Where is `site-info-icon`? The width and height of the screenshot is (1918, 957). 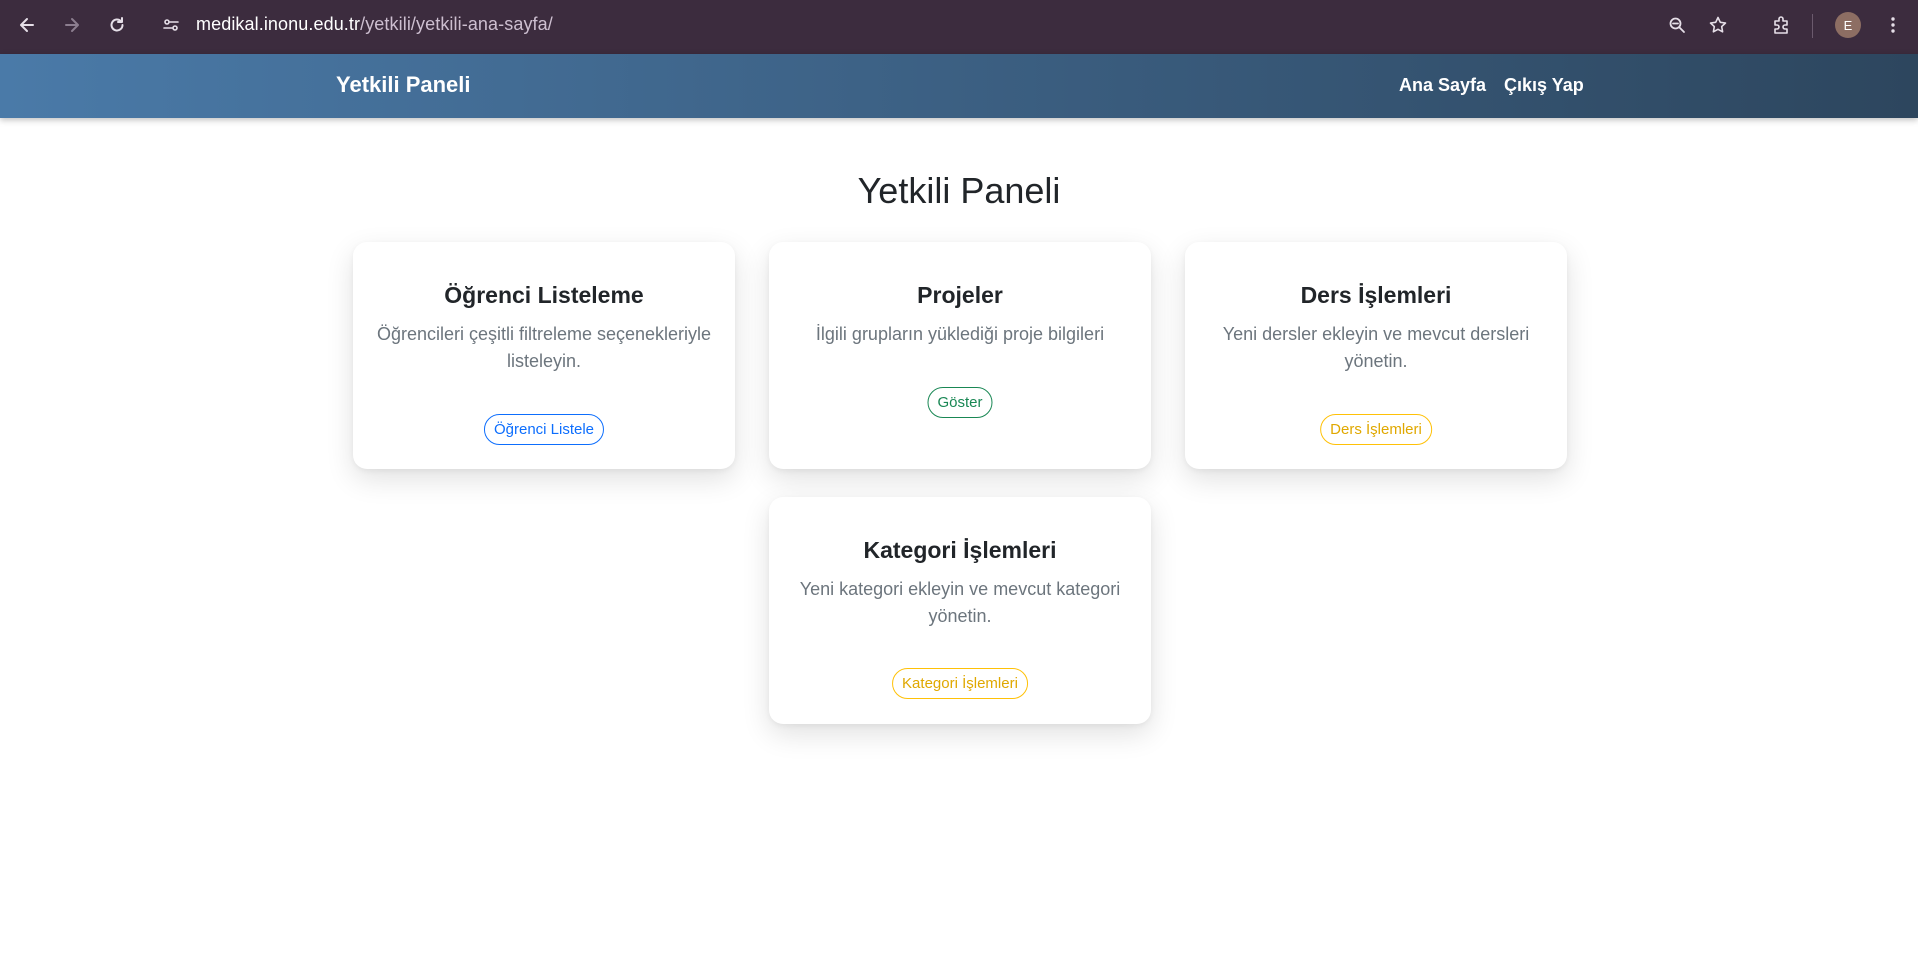
site-info-icon is located at coordinates (171, 25).